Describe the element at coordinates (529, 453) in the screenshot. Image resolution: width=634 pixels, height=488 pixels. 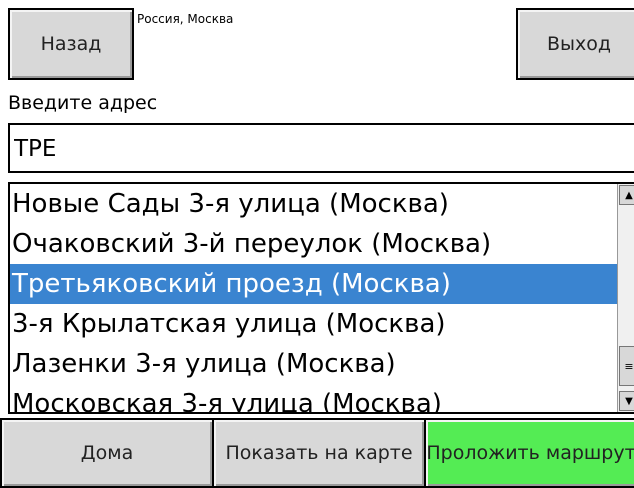
I see `build-route-button: Проложить маршрут` at that location.